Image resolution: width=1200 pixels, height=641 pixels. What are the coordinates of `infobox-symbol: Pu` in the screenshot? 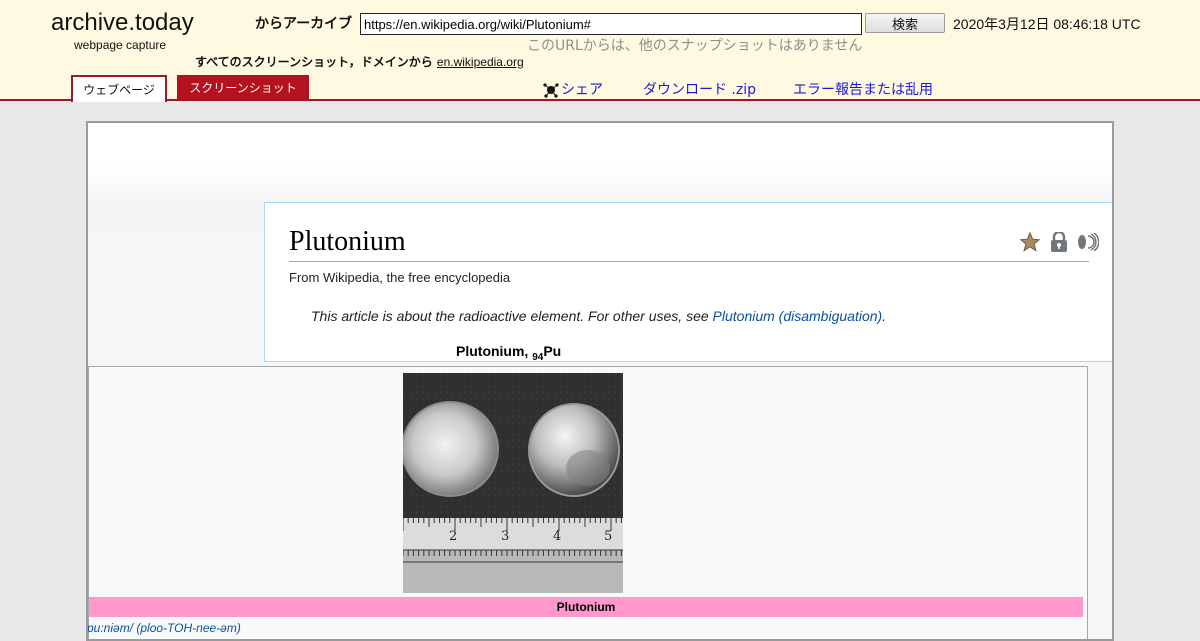 It's located at (552, 351).